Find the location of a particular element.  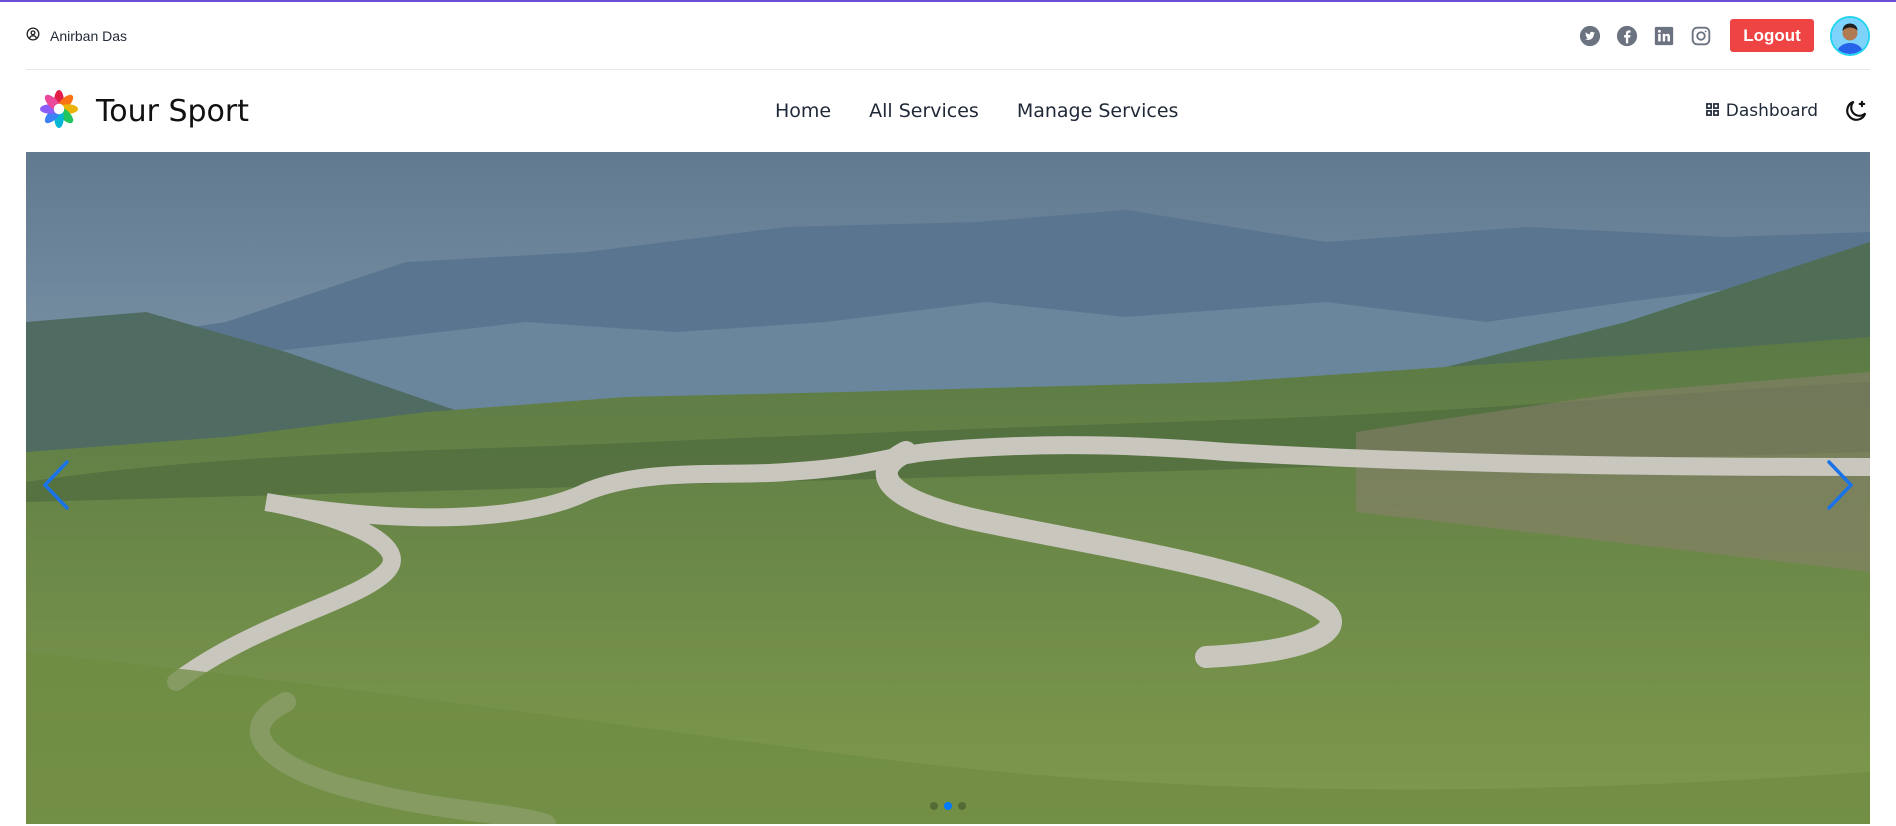

chevron-left-icon is located at coordinates (56, 487).